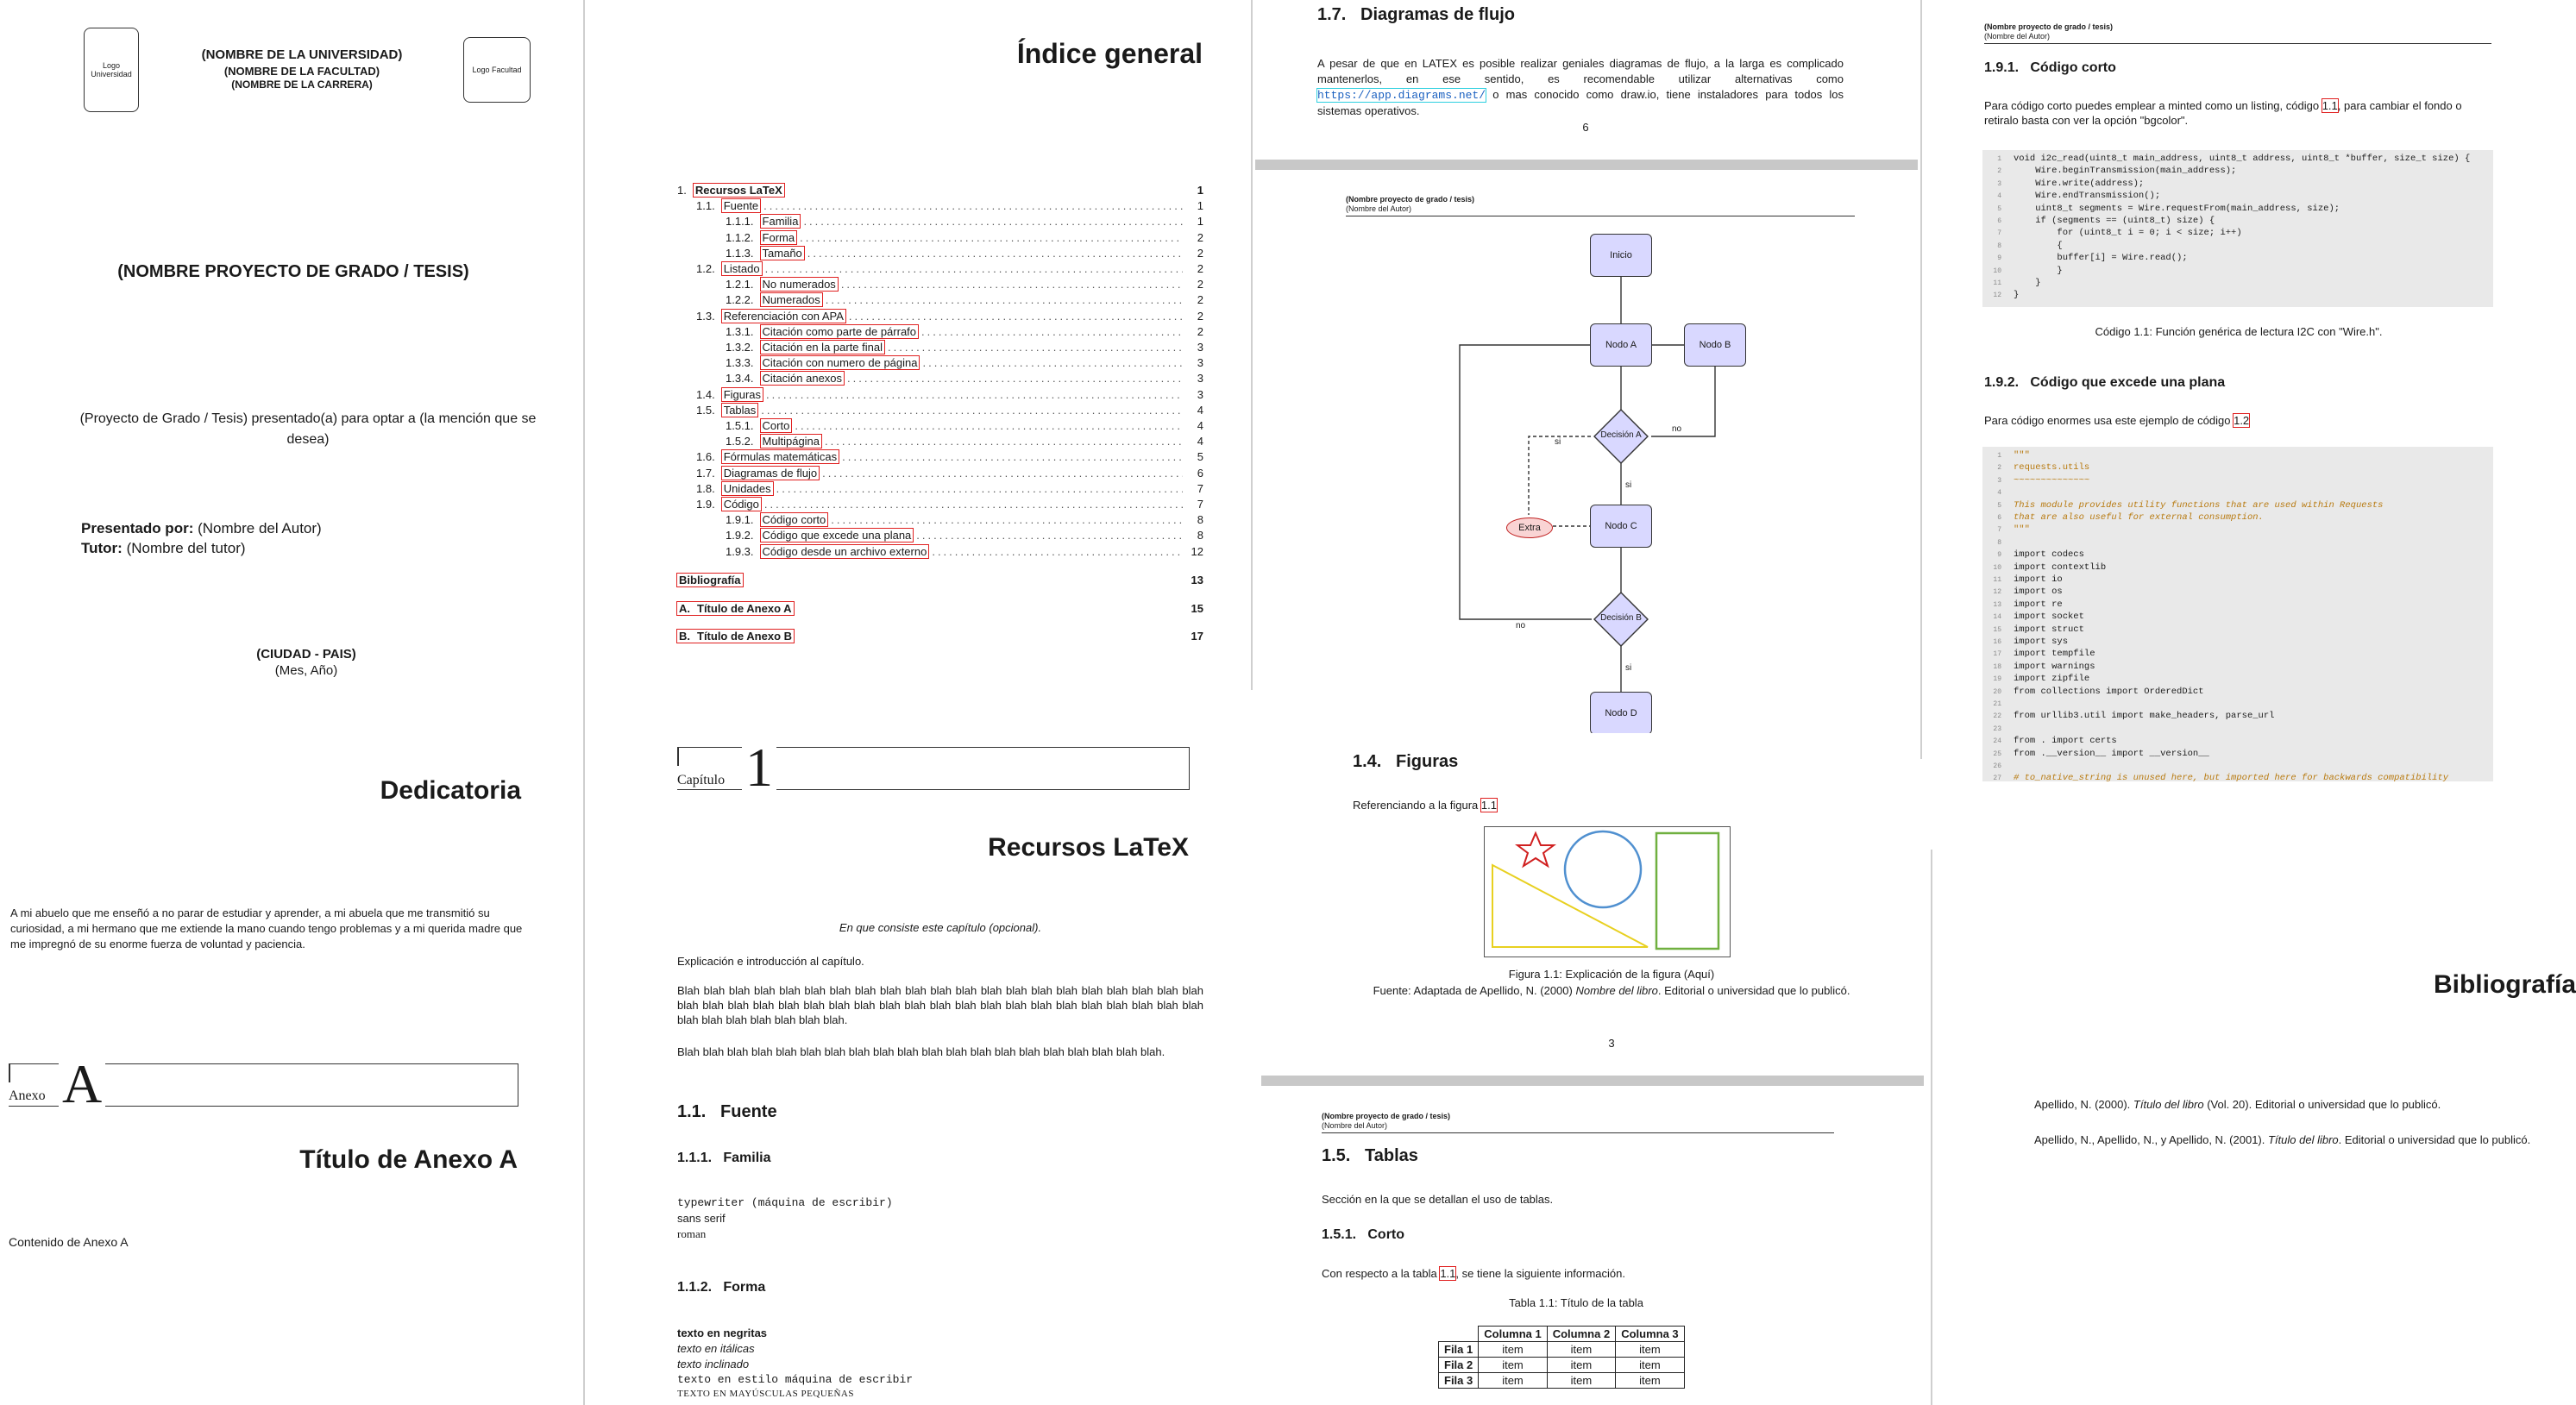  What do you see at coordinates (741, 504) in the screenshot?
I see `toc-entry-label: Código` at bounding box center [741, 504].